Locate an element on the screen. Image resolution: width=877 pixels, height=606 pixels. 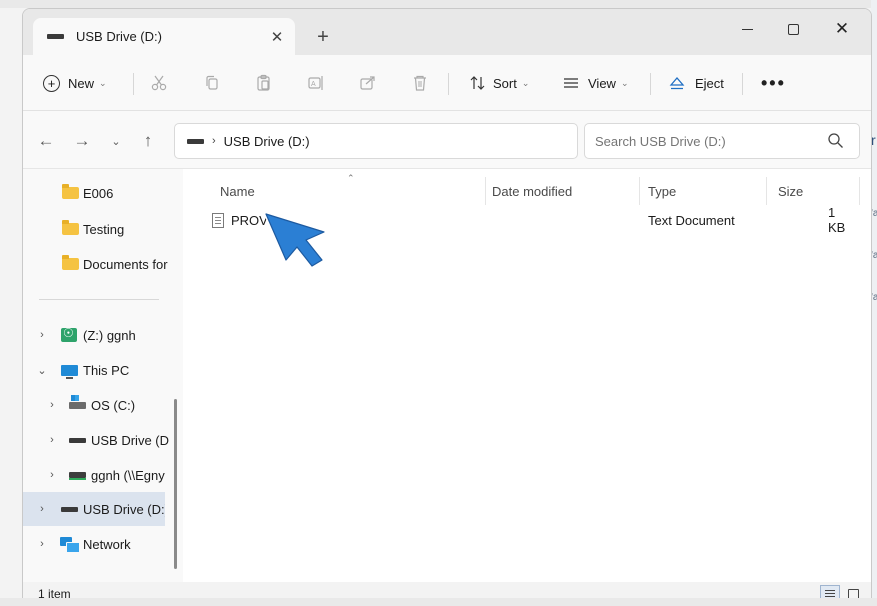
up-button: ↑ is located at coordinates (148, 141).